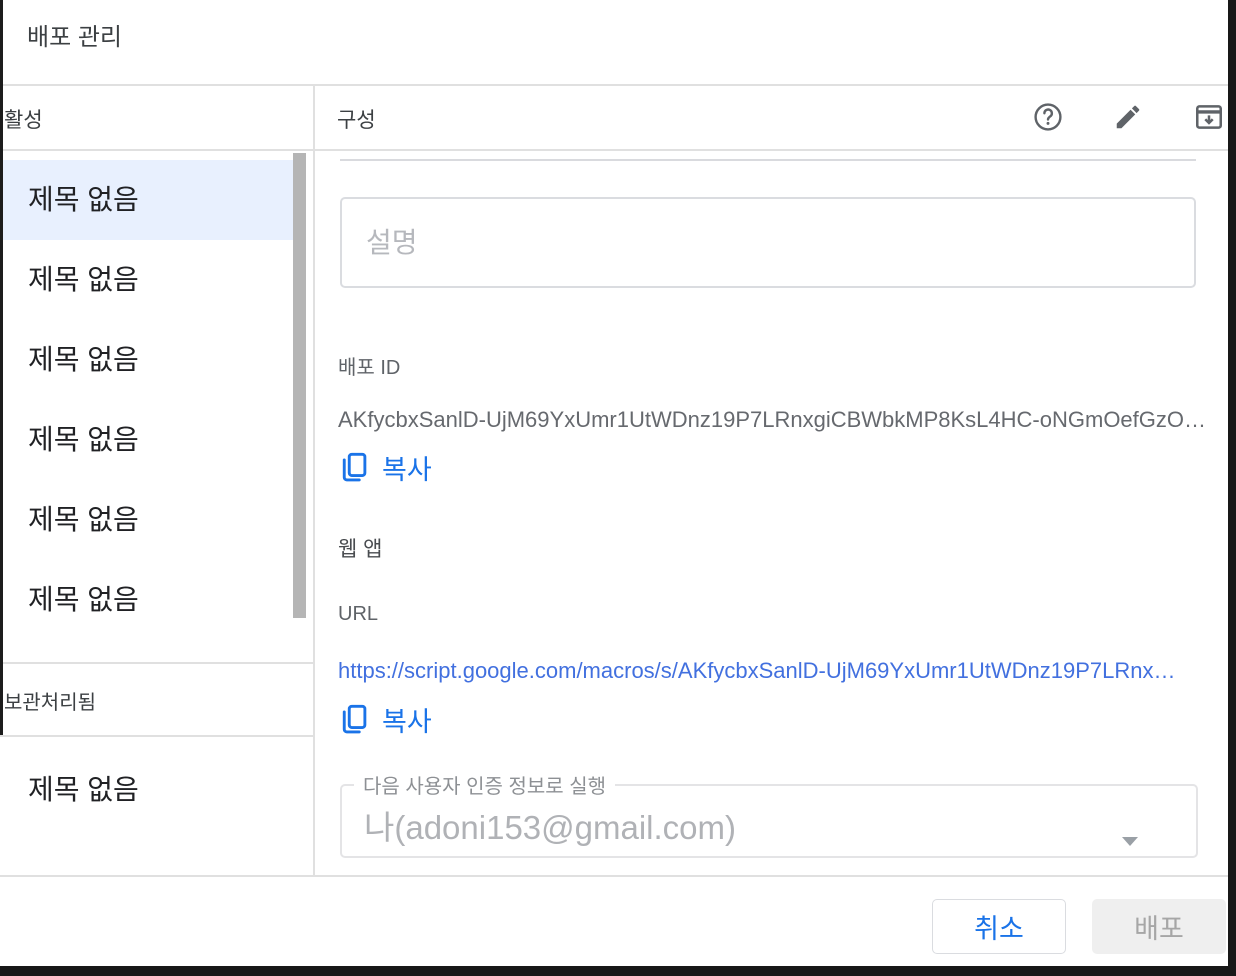 Image resolution: width=1236 pixels, height=976 pixels. I want to click on footer-divider, so click(614, 876).